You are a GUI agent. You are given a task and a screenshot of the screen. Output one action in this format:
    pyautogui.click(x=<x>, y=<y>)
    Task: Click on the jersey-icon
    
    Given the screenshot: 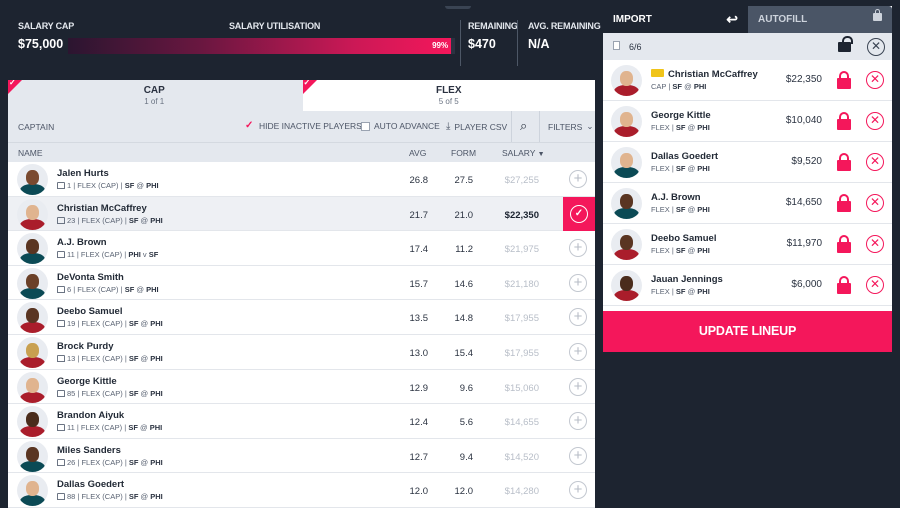 What is the action you would take?
    pyautogui.click(x=61, y=324)
    